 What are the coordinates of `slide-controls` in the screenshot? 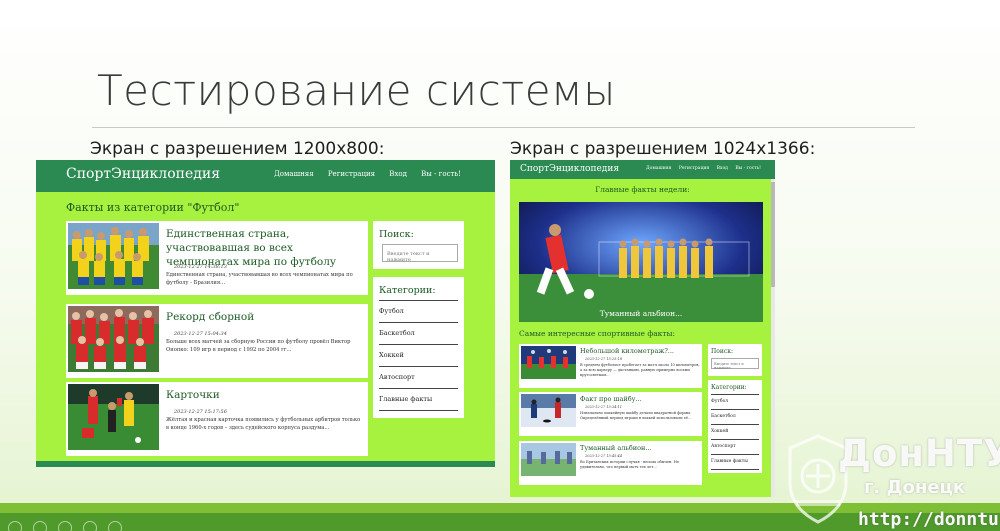 It's located at (68, 525).